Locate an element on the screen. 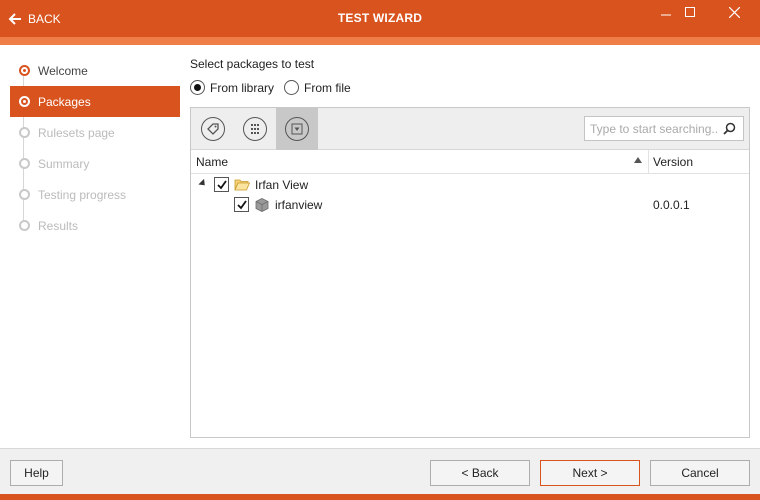  radio-selected-icon is located at coordinates (197, 87).